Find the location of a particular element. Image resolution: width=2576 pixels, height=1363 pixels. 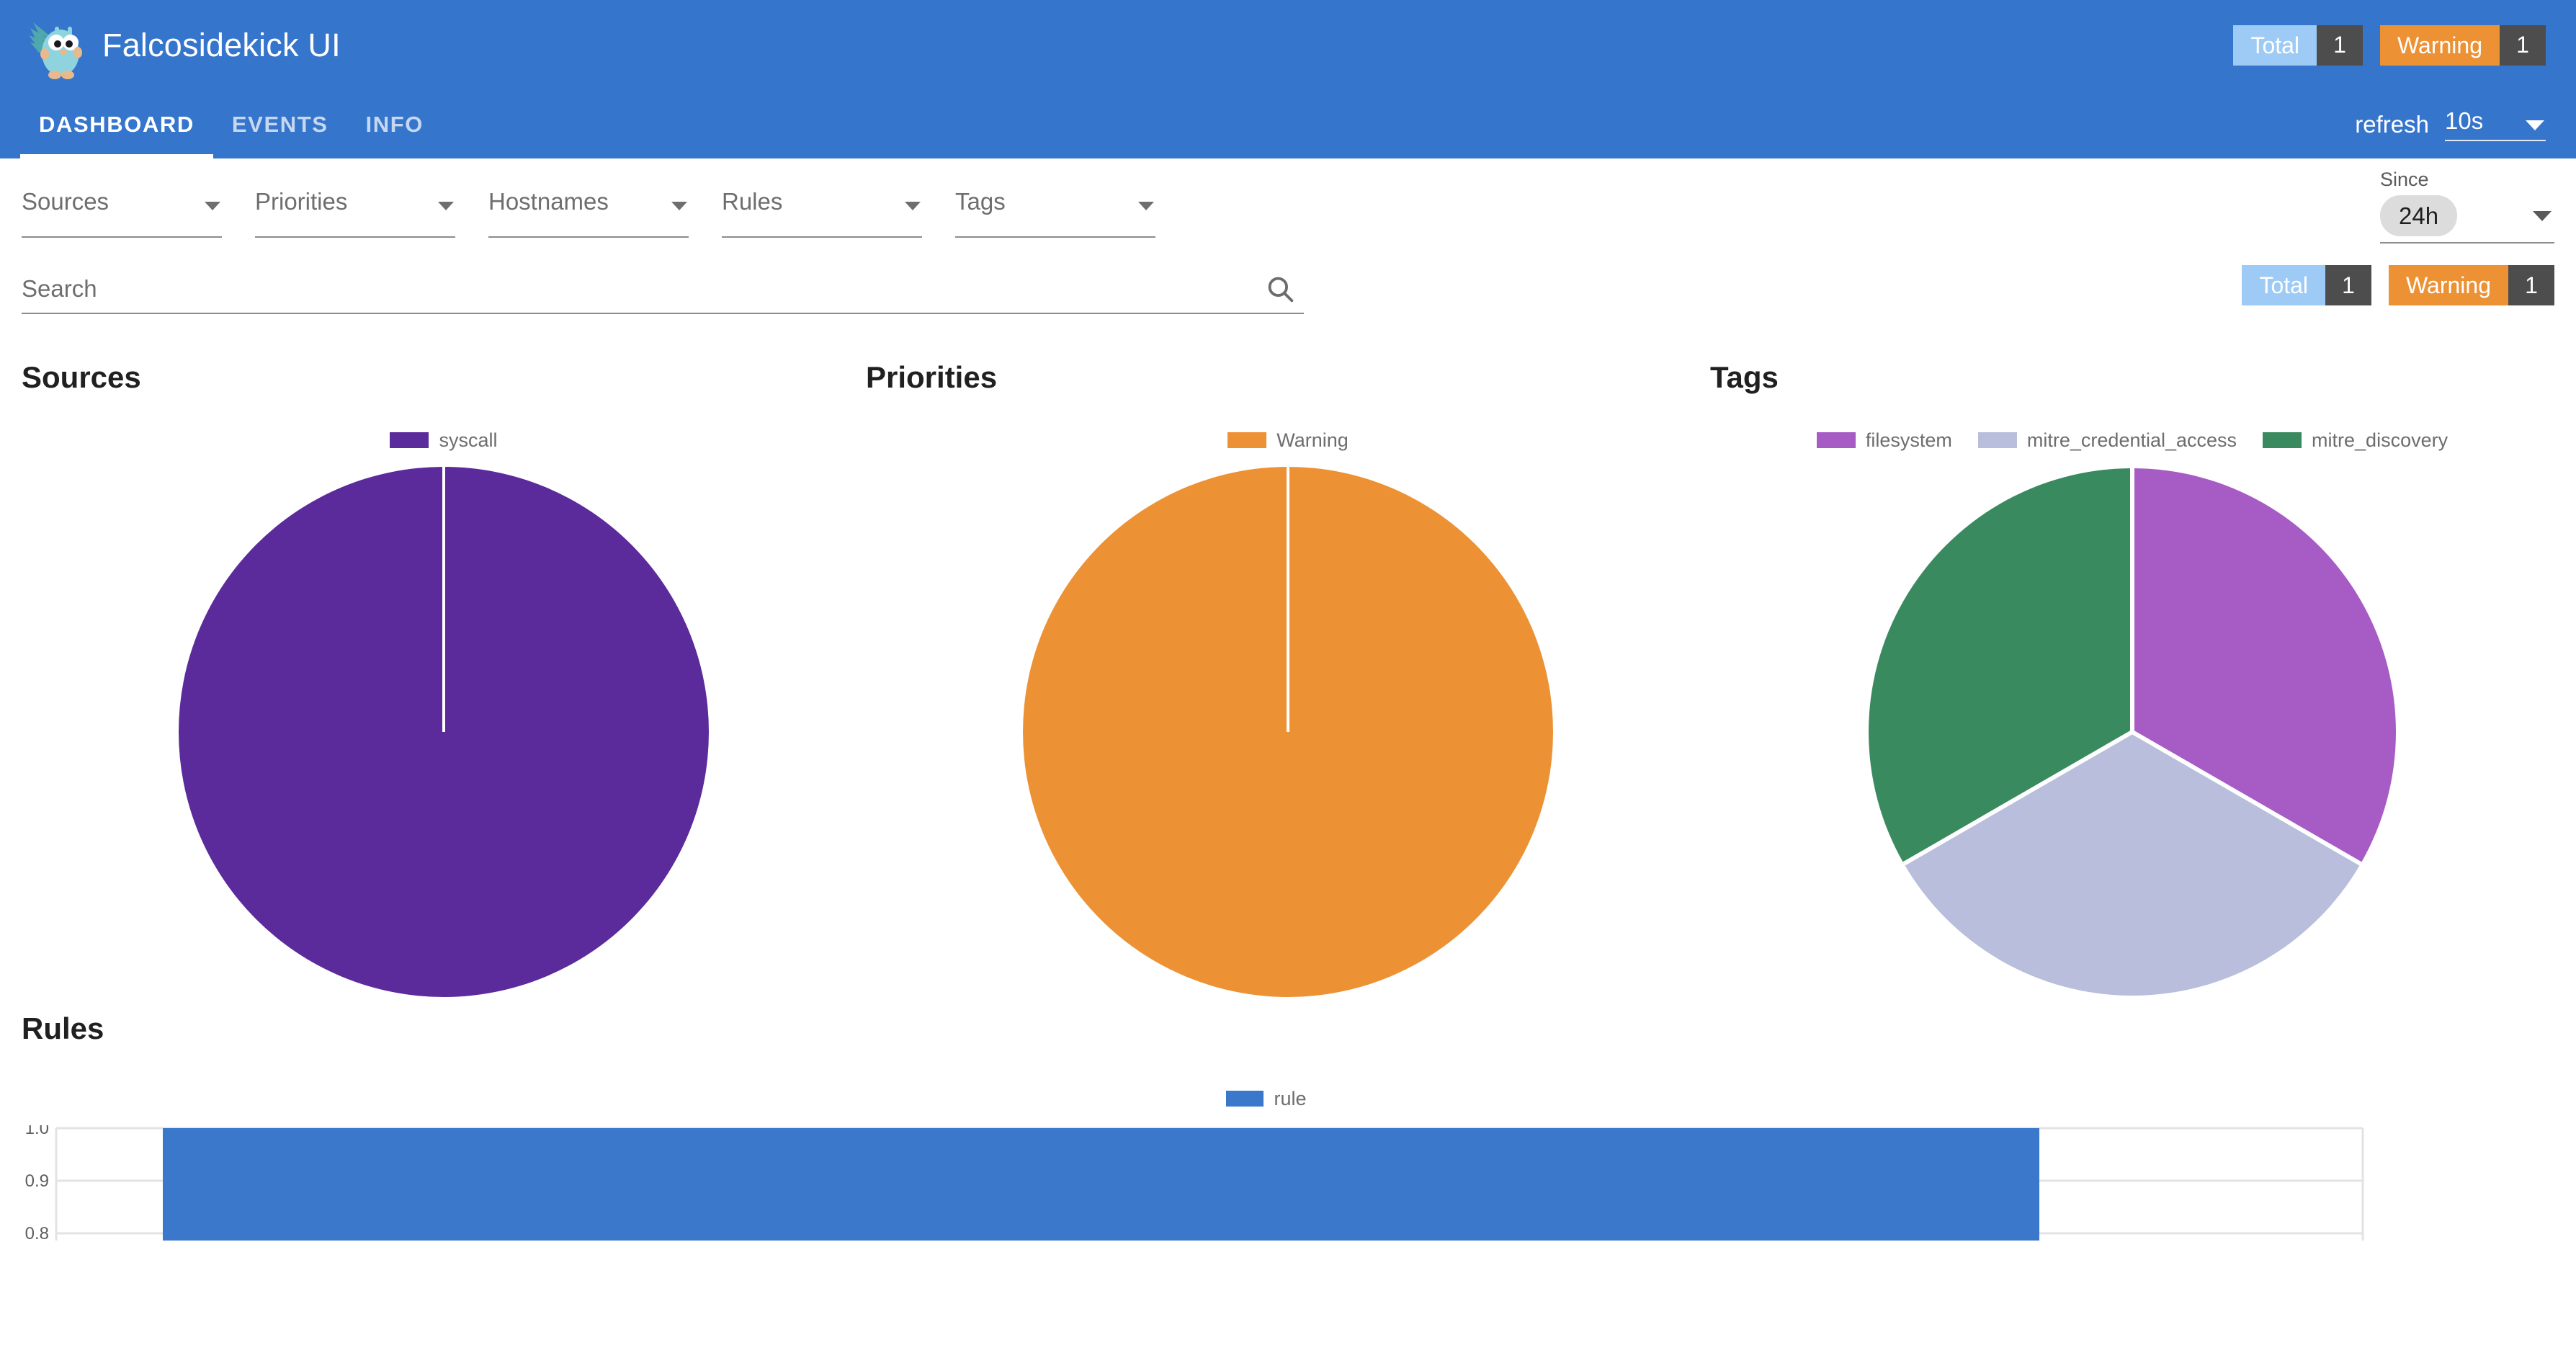

chart-rules-plot: 1.0 0.9 0.8 is located at coordinates (1288, 1183).